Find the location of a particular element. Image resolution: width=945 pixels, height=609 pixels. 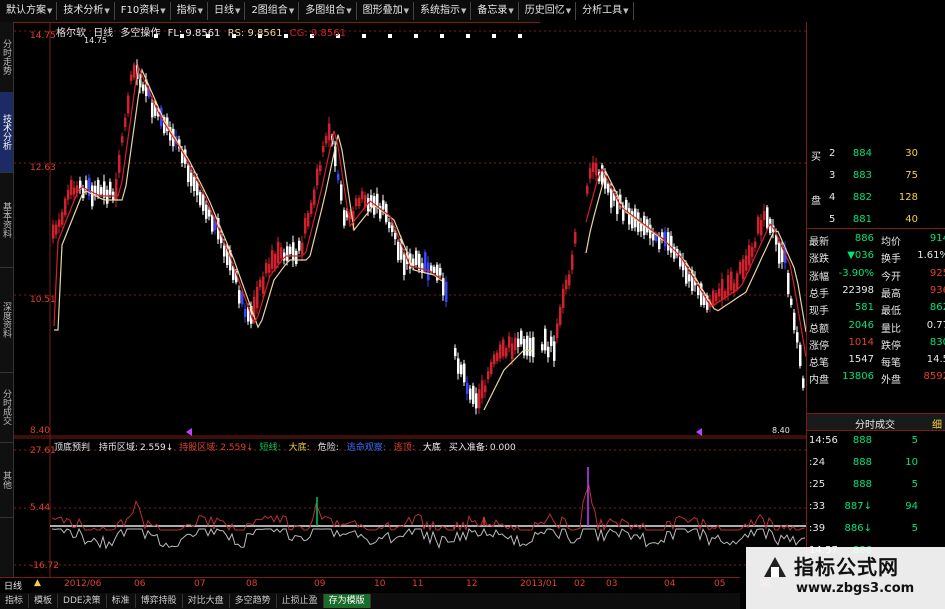

toolbar-button-3: 指标▼ is located at coordinates (191, 11).